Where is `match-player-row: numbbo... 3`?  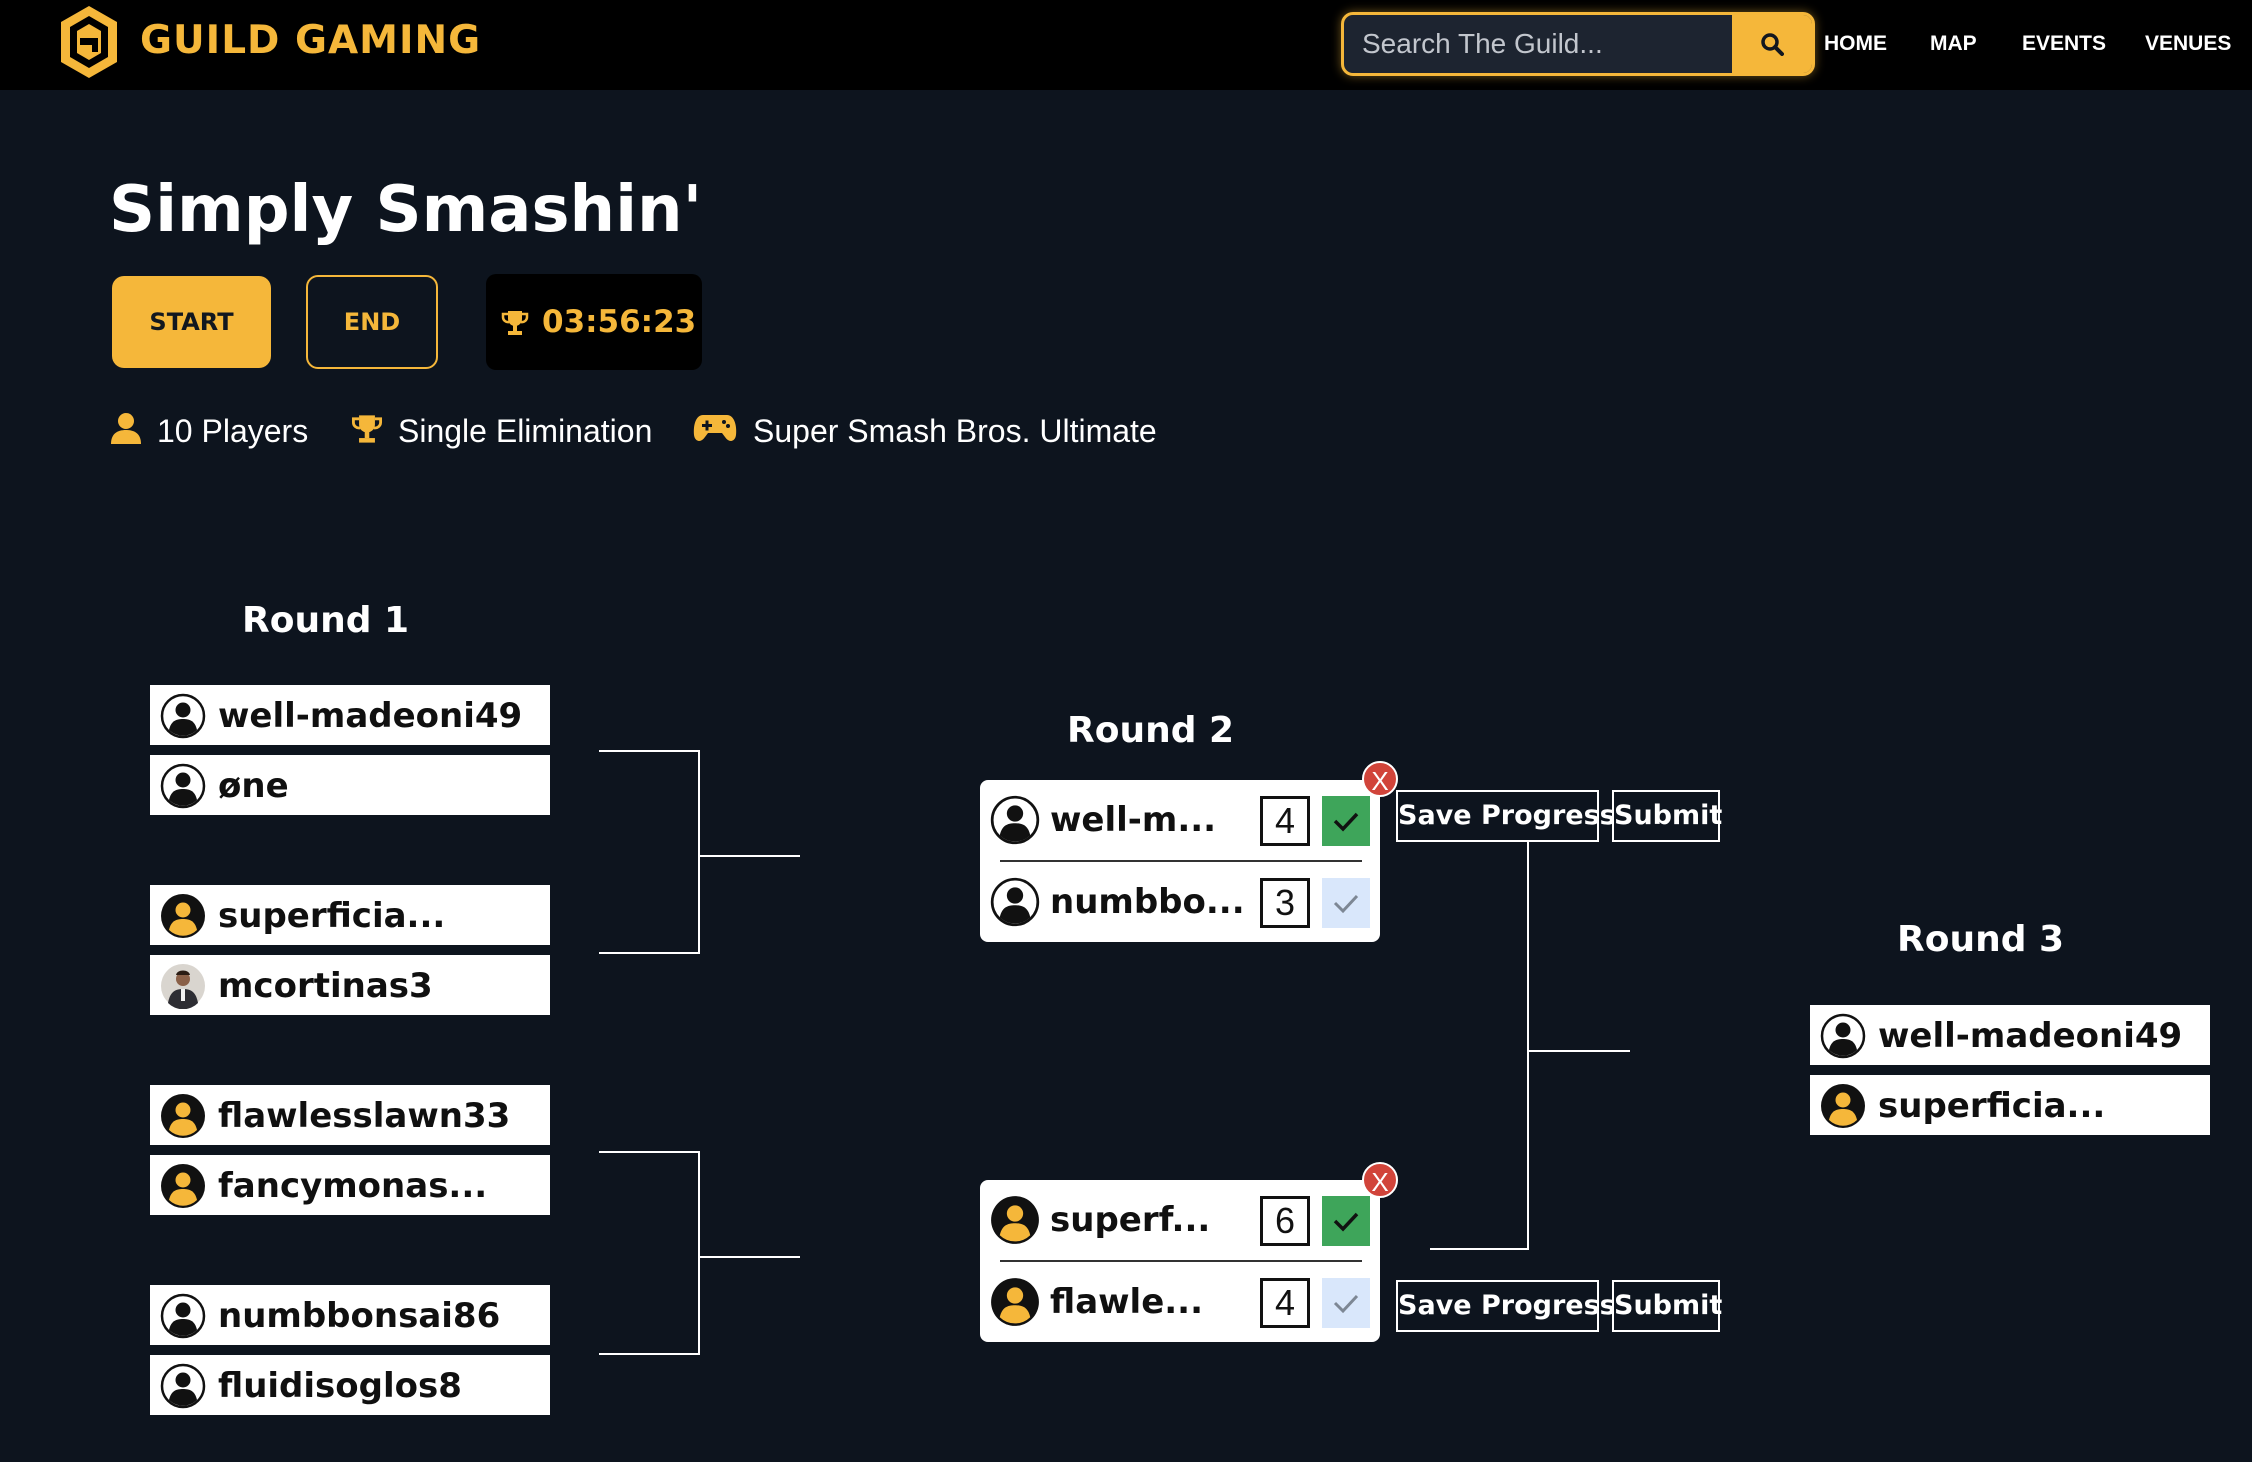
match-player-row: numbbo... 3 is located at coordinates (1180, 902).